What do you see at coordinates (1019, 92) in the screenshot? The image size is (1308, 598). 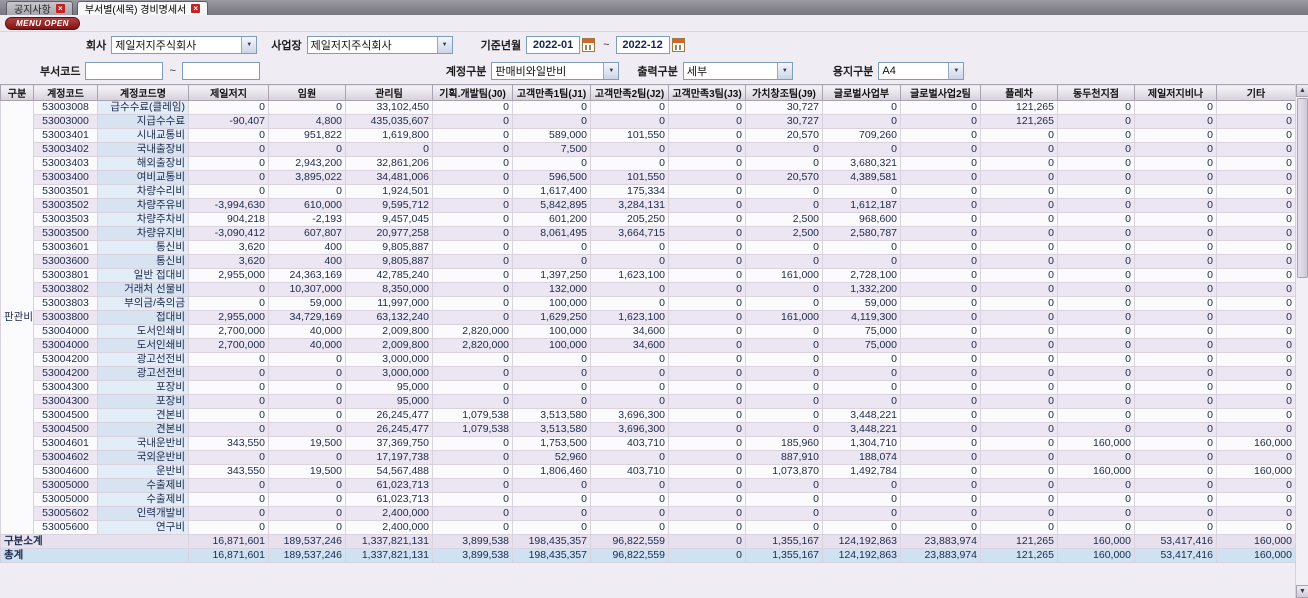 I see `column-header: 플레차` at bounding box center [1019, 92].